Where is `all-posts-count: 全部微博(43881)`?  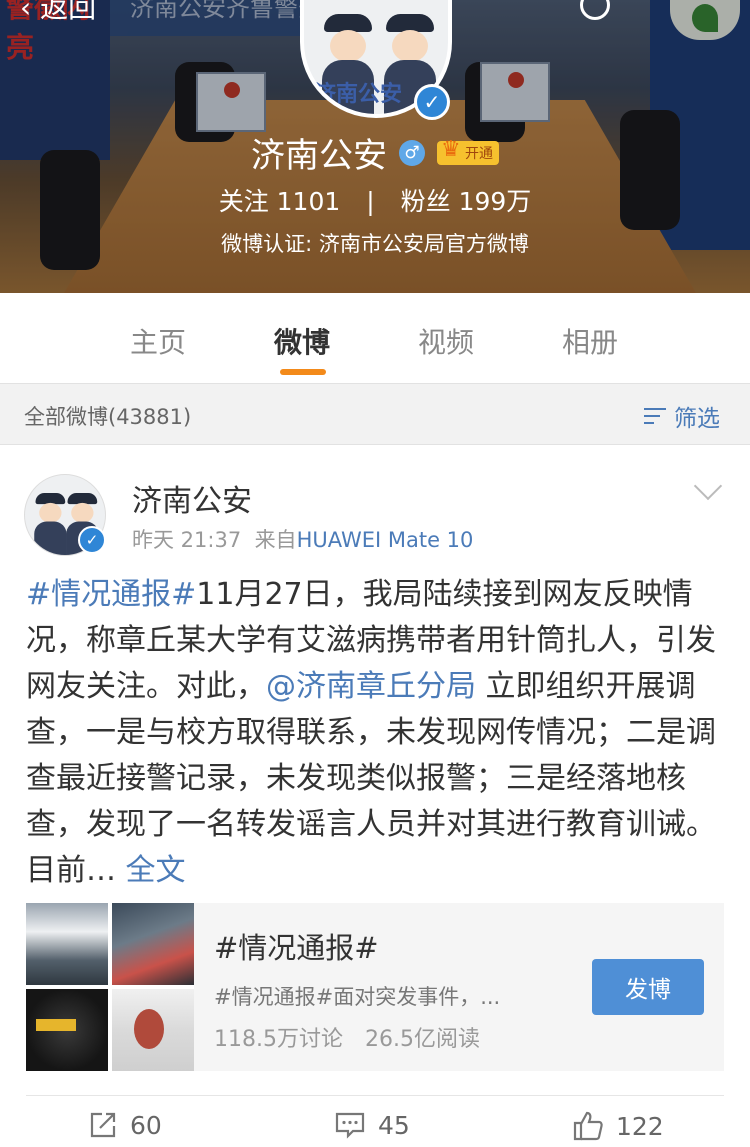 all-posts-count: 全部微博(43881) is located at coordinates (107, 416).